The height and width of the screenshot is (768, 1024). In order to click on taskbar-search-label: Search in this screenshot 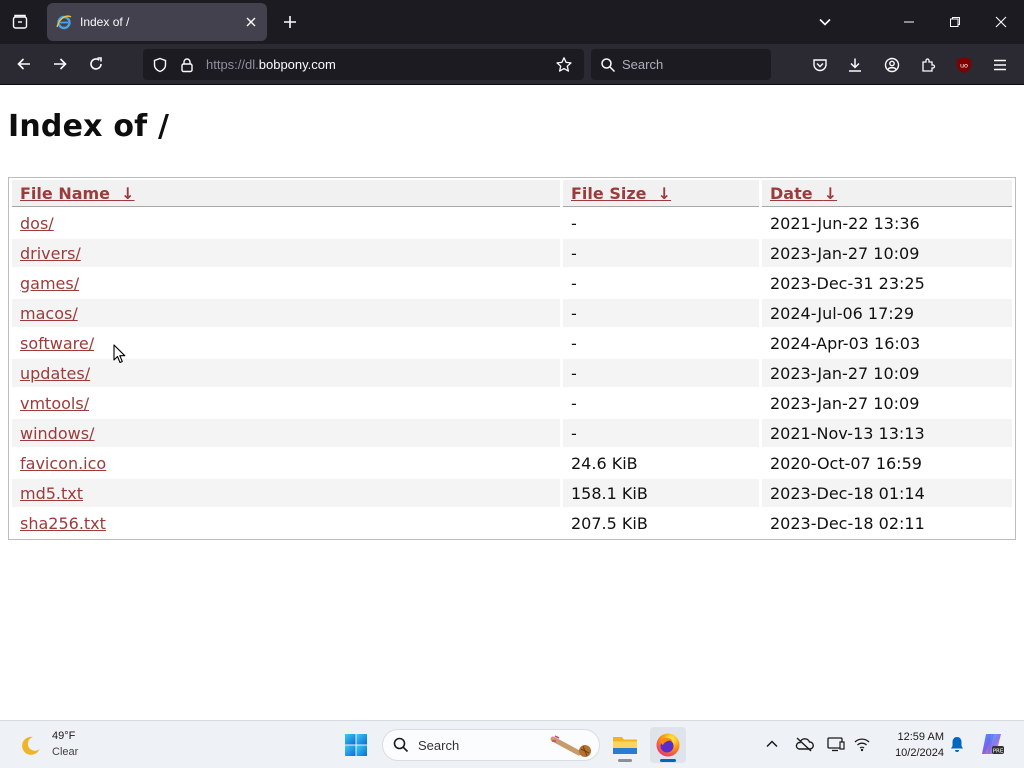, I will do `click(439, 745)`.